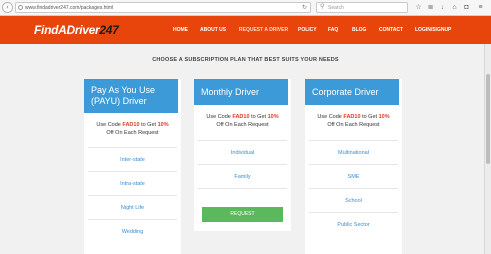 The image size is (491, 254). Describe the element at coordinates (20, 7) in the screenshot. I see `site-info-icon` at that location.